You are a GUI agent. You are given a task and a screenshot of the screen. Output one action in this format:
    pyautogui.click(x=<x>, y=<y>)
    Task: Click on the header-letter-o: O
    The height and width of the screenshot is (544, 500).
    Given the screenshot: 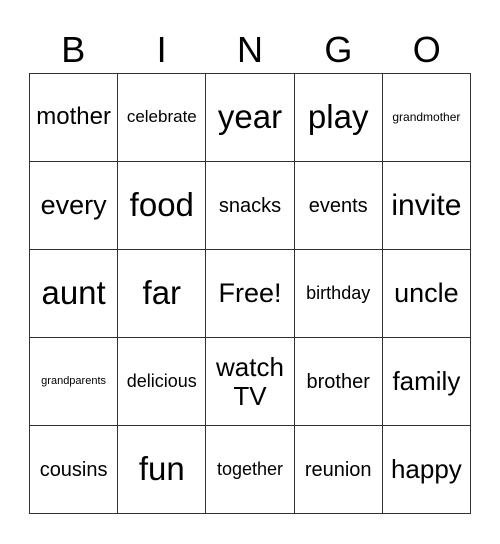 What is the action you would take?
    pyautogui.click(x=426, y=49)
    